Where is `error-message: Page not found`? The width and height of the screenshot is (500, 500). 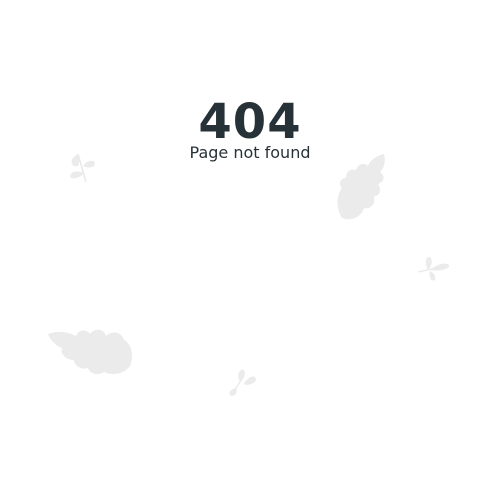
error-message: Page not found is located at coordinates (250, 152).